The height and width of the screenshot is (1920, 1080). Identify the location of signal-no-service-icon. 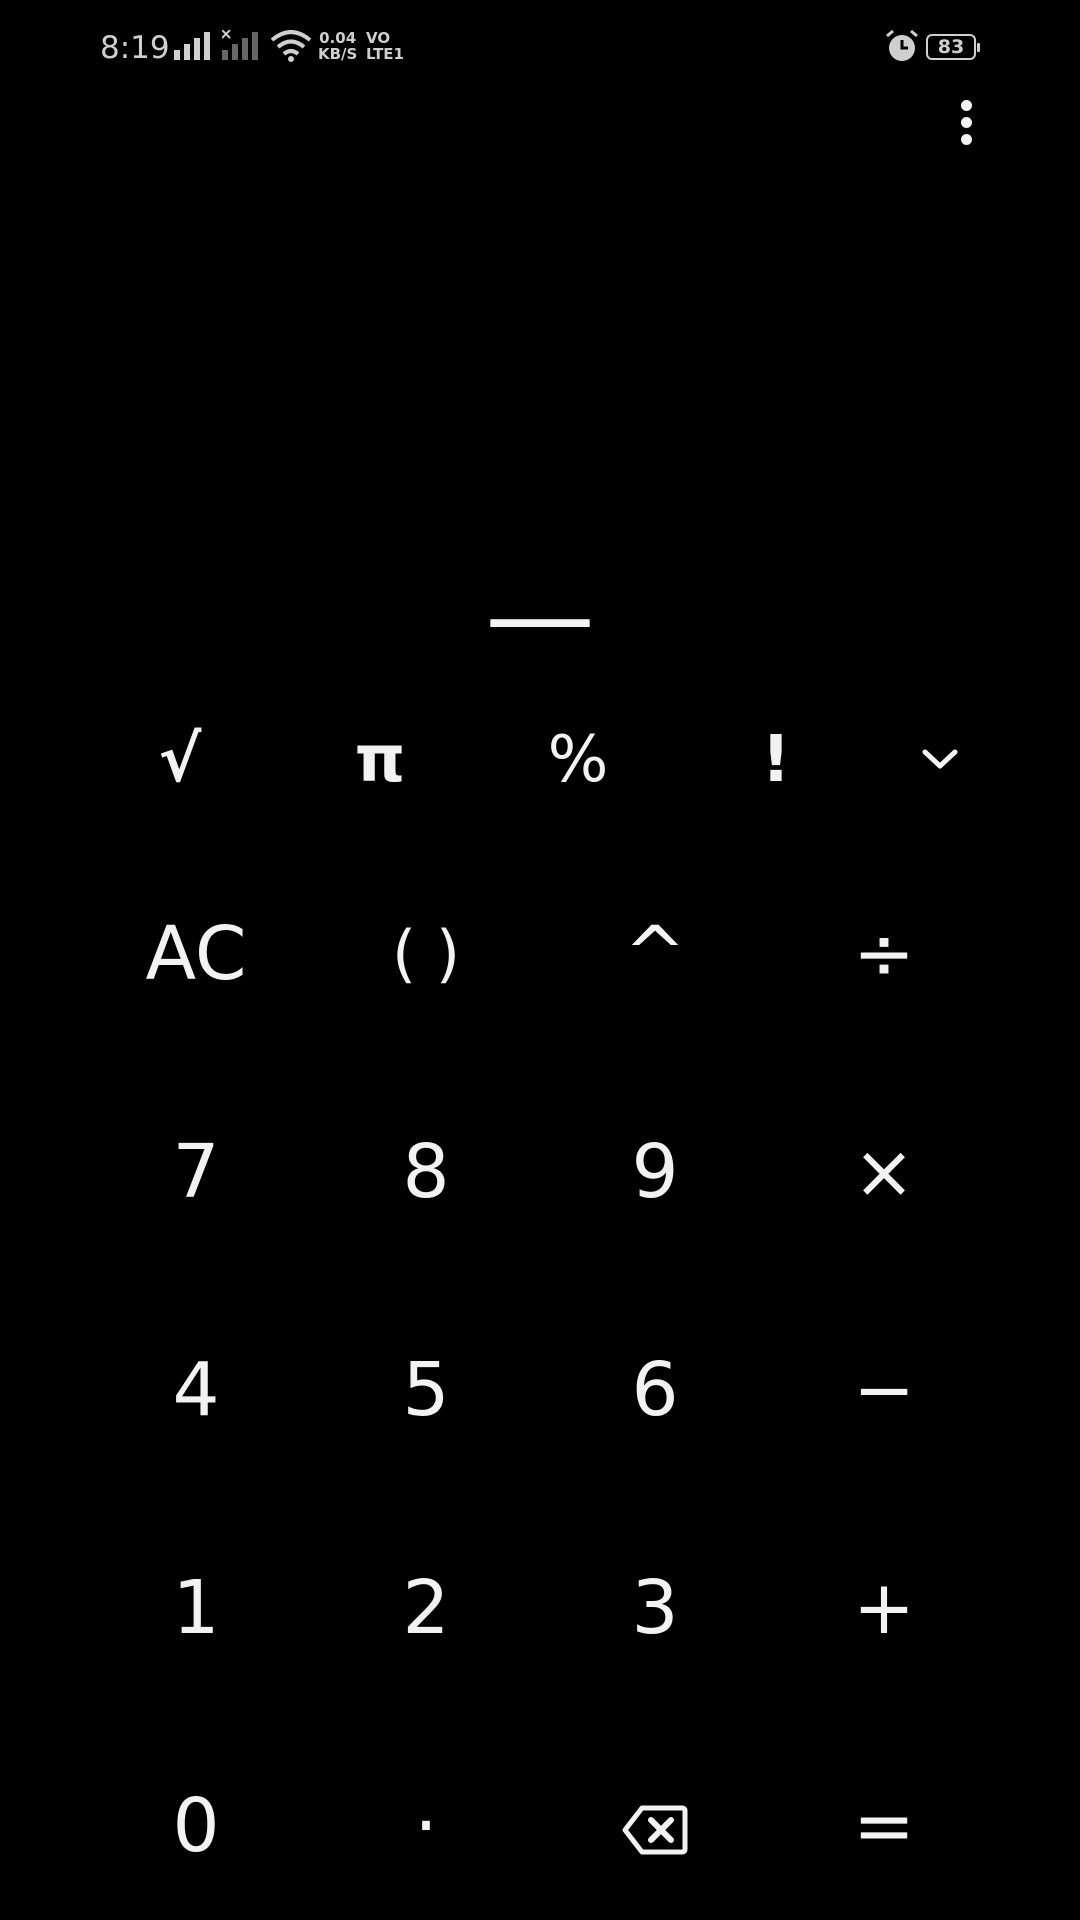
(243, 47).